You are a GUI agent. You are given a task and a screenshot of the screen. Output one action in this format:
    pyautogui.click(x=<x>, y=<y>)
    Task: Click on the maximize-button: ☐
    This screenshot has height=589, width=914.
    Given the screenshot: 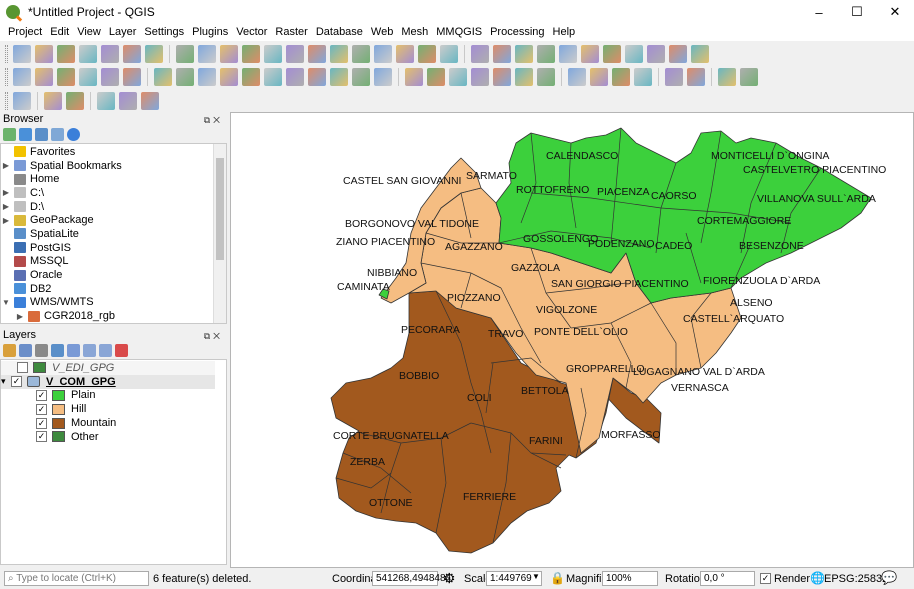 What is the action you would take?
    pyautogui.click(x=857, y=12)
    